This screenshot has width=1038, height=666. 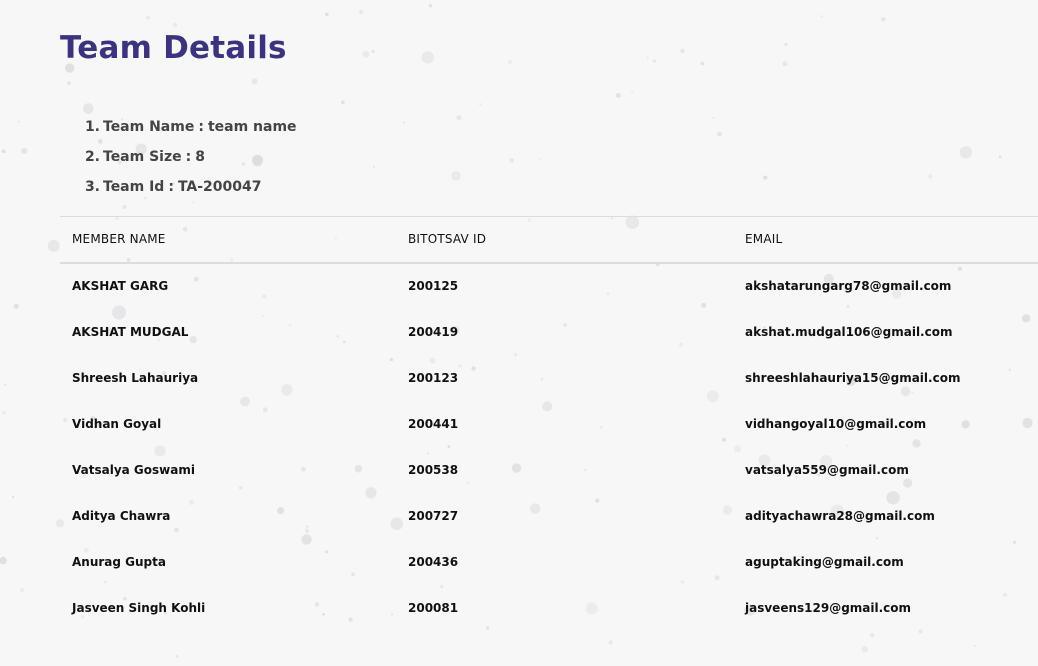 I want to click on bitotsav-id-cell: 200538, so click(x=433, y=469).